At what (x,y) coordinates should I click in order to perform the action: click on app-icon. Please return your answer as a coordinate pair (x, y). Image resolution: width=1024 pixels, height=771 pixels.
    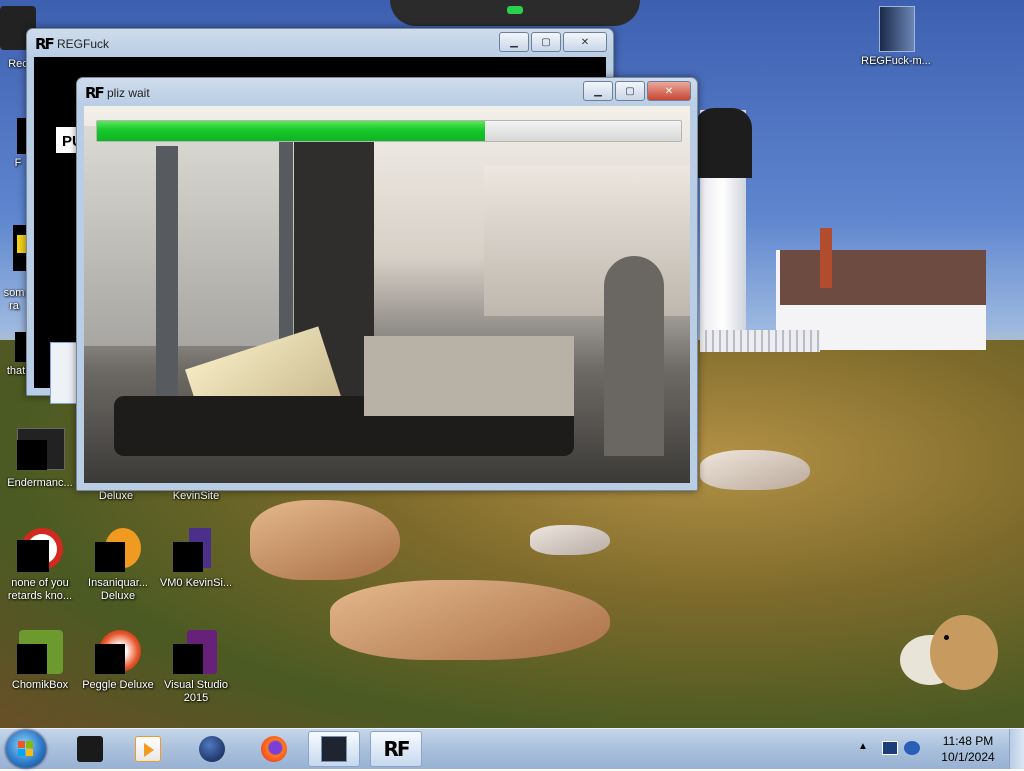
    Looking at the image, I should click on (14, 248).